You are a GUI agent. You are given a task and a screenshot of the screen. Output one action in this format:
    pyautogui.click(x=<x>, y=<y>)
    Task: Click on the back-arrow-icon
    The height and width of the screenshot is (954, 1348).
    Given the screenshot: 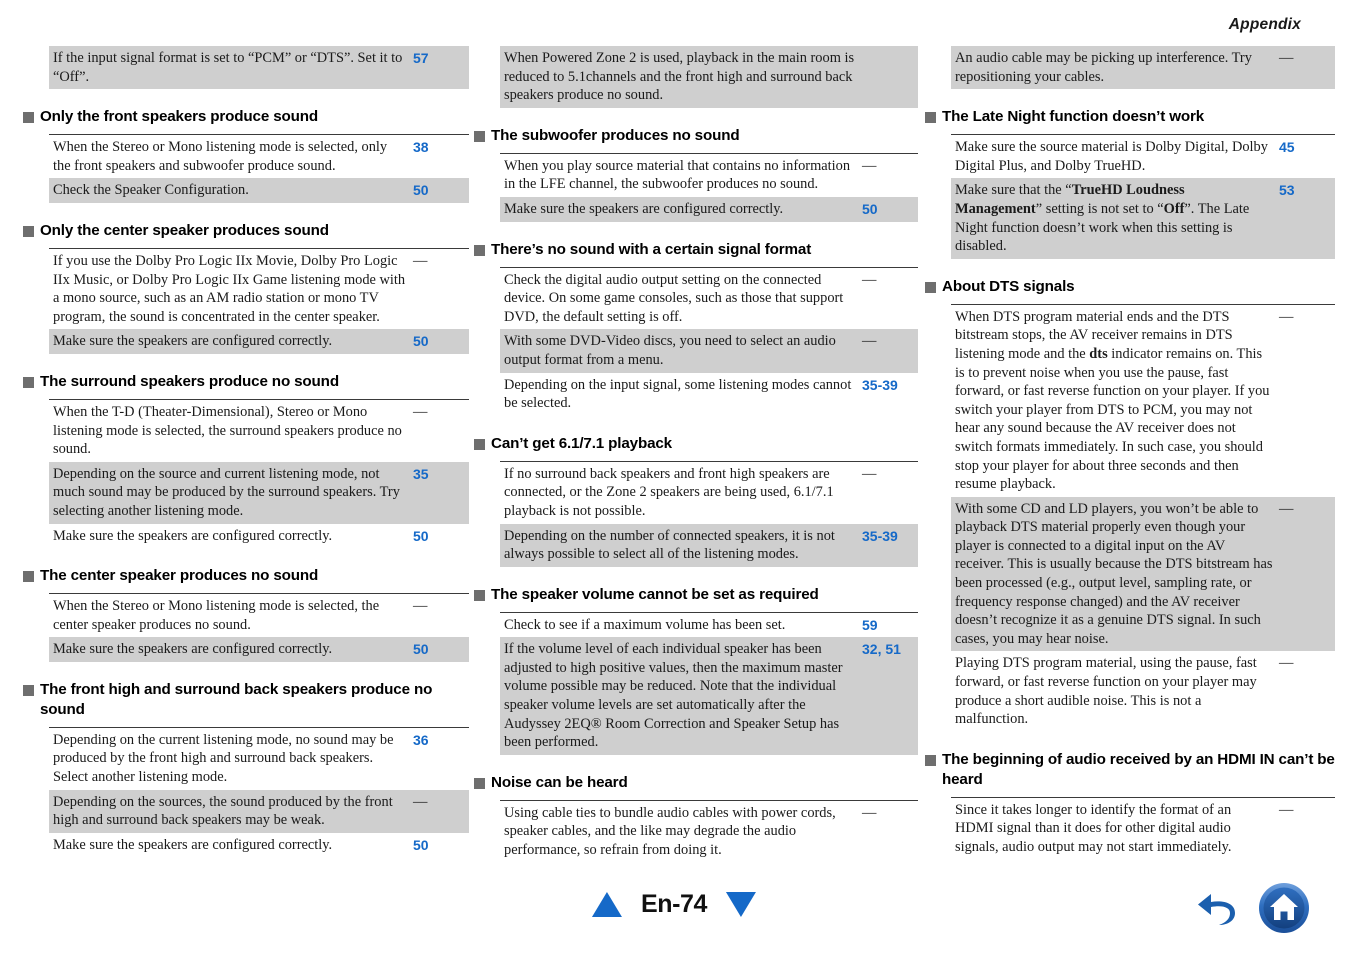 What is the action you would take?
    pyautogui.click(x=1220, y=908)
    